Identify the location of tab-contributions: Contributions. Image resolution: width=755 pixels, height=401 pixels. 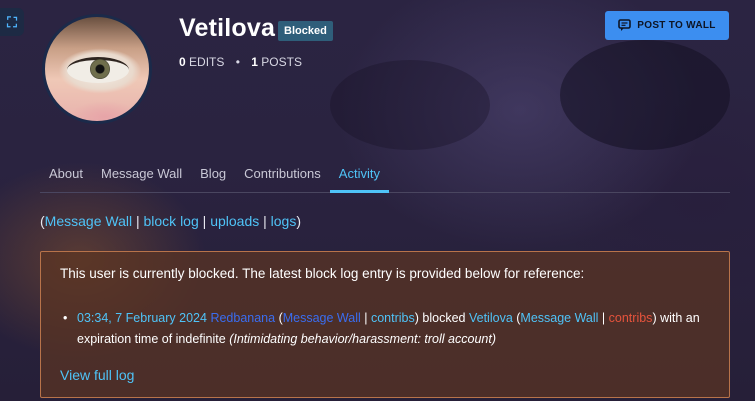
(282, 176).